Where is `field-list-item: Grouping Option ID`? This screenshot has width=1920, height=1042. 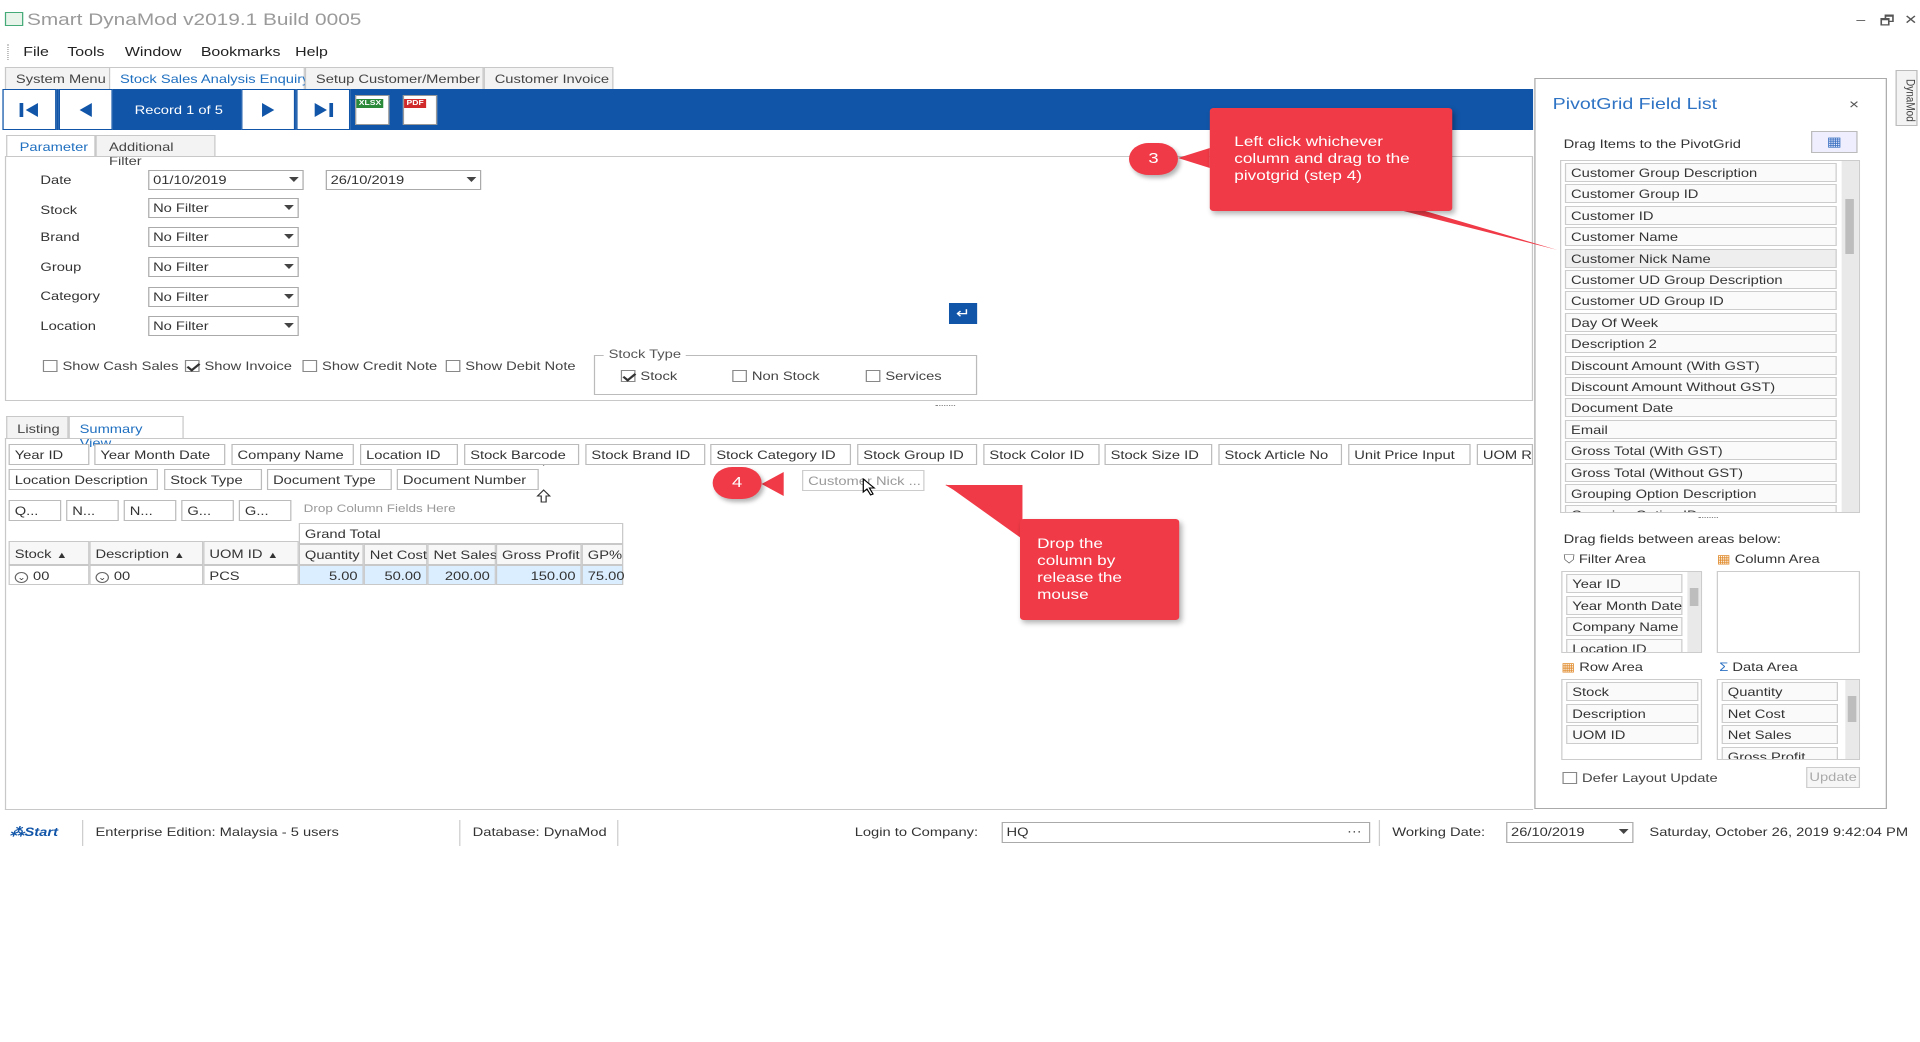
field-list-item: Grouping Option ID is located at coordinates (1700, 508).